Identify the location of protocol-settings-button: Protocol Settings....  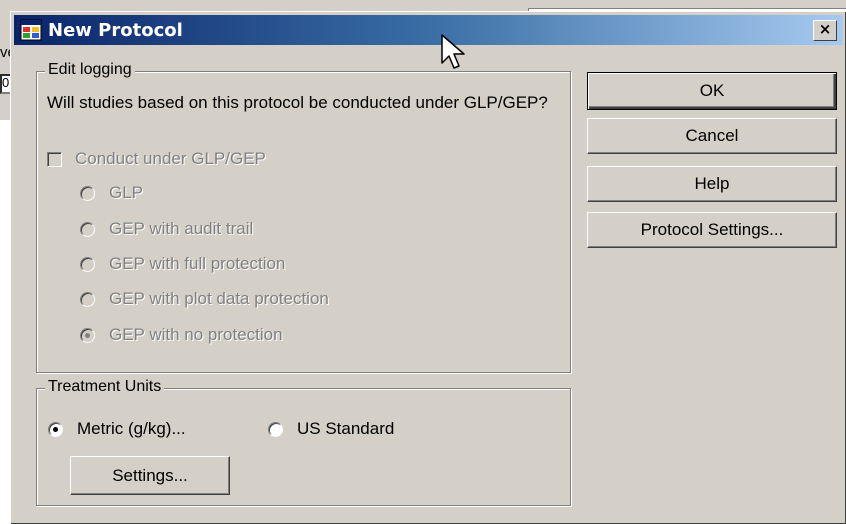
(712, 230).